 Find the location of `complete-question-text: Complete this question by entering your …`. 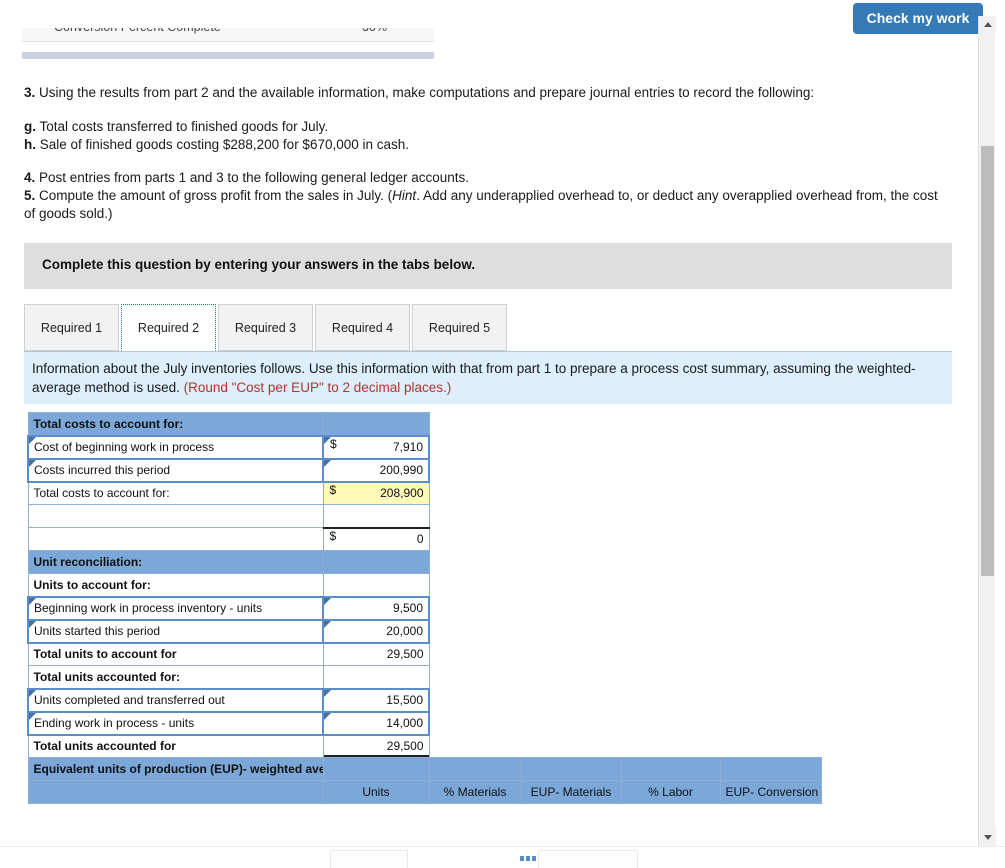

complete-question-text: Complete this question by entering your … is located at coordinates (259, 264).